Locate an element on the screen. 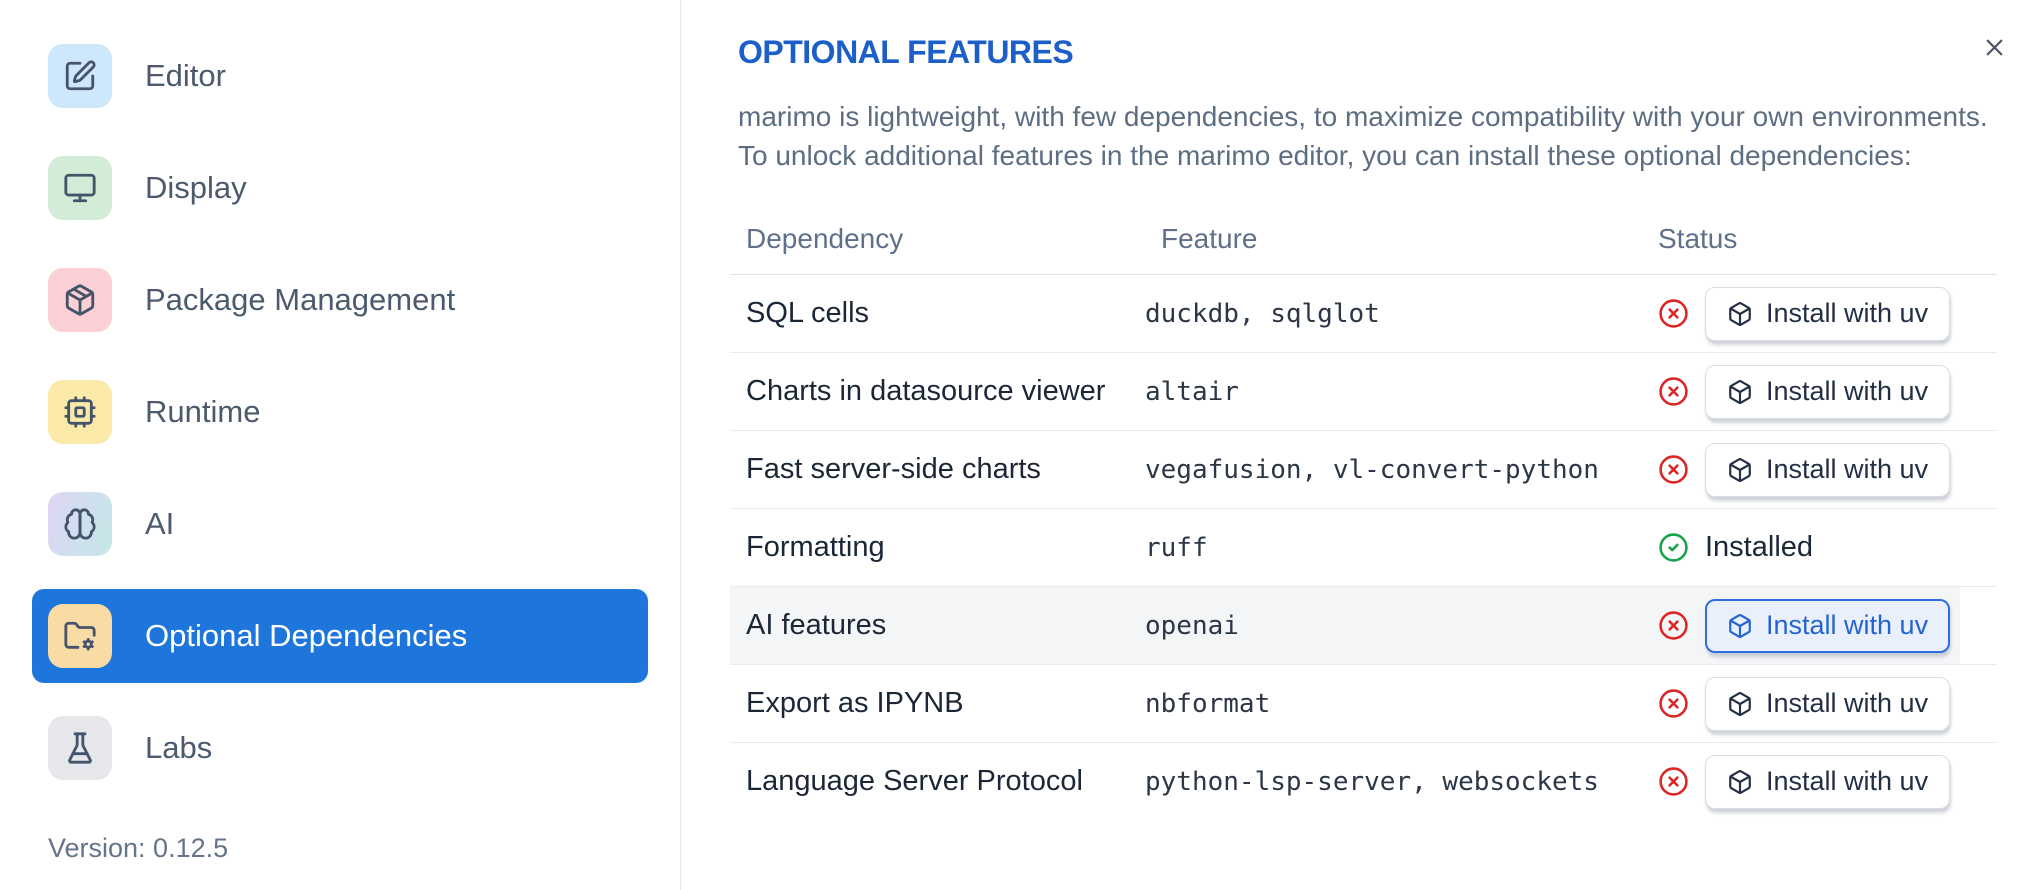 This screenshot has height=890, width=2042. circle-check-icon is located at coordinates (1673, 547).